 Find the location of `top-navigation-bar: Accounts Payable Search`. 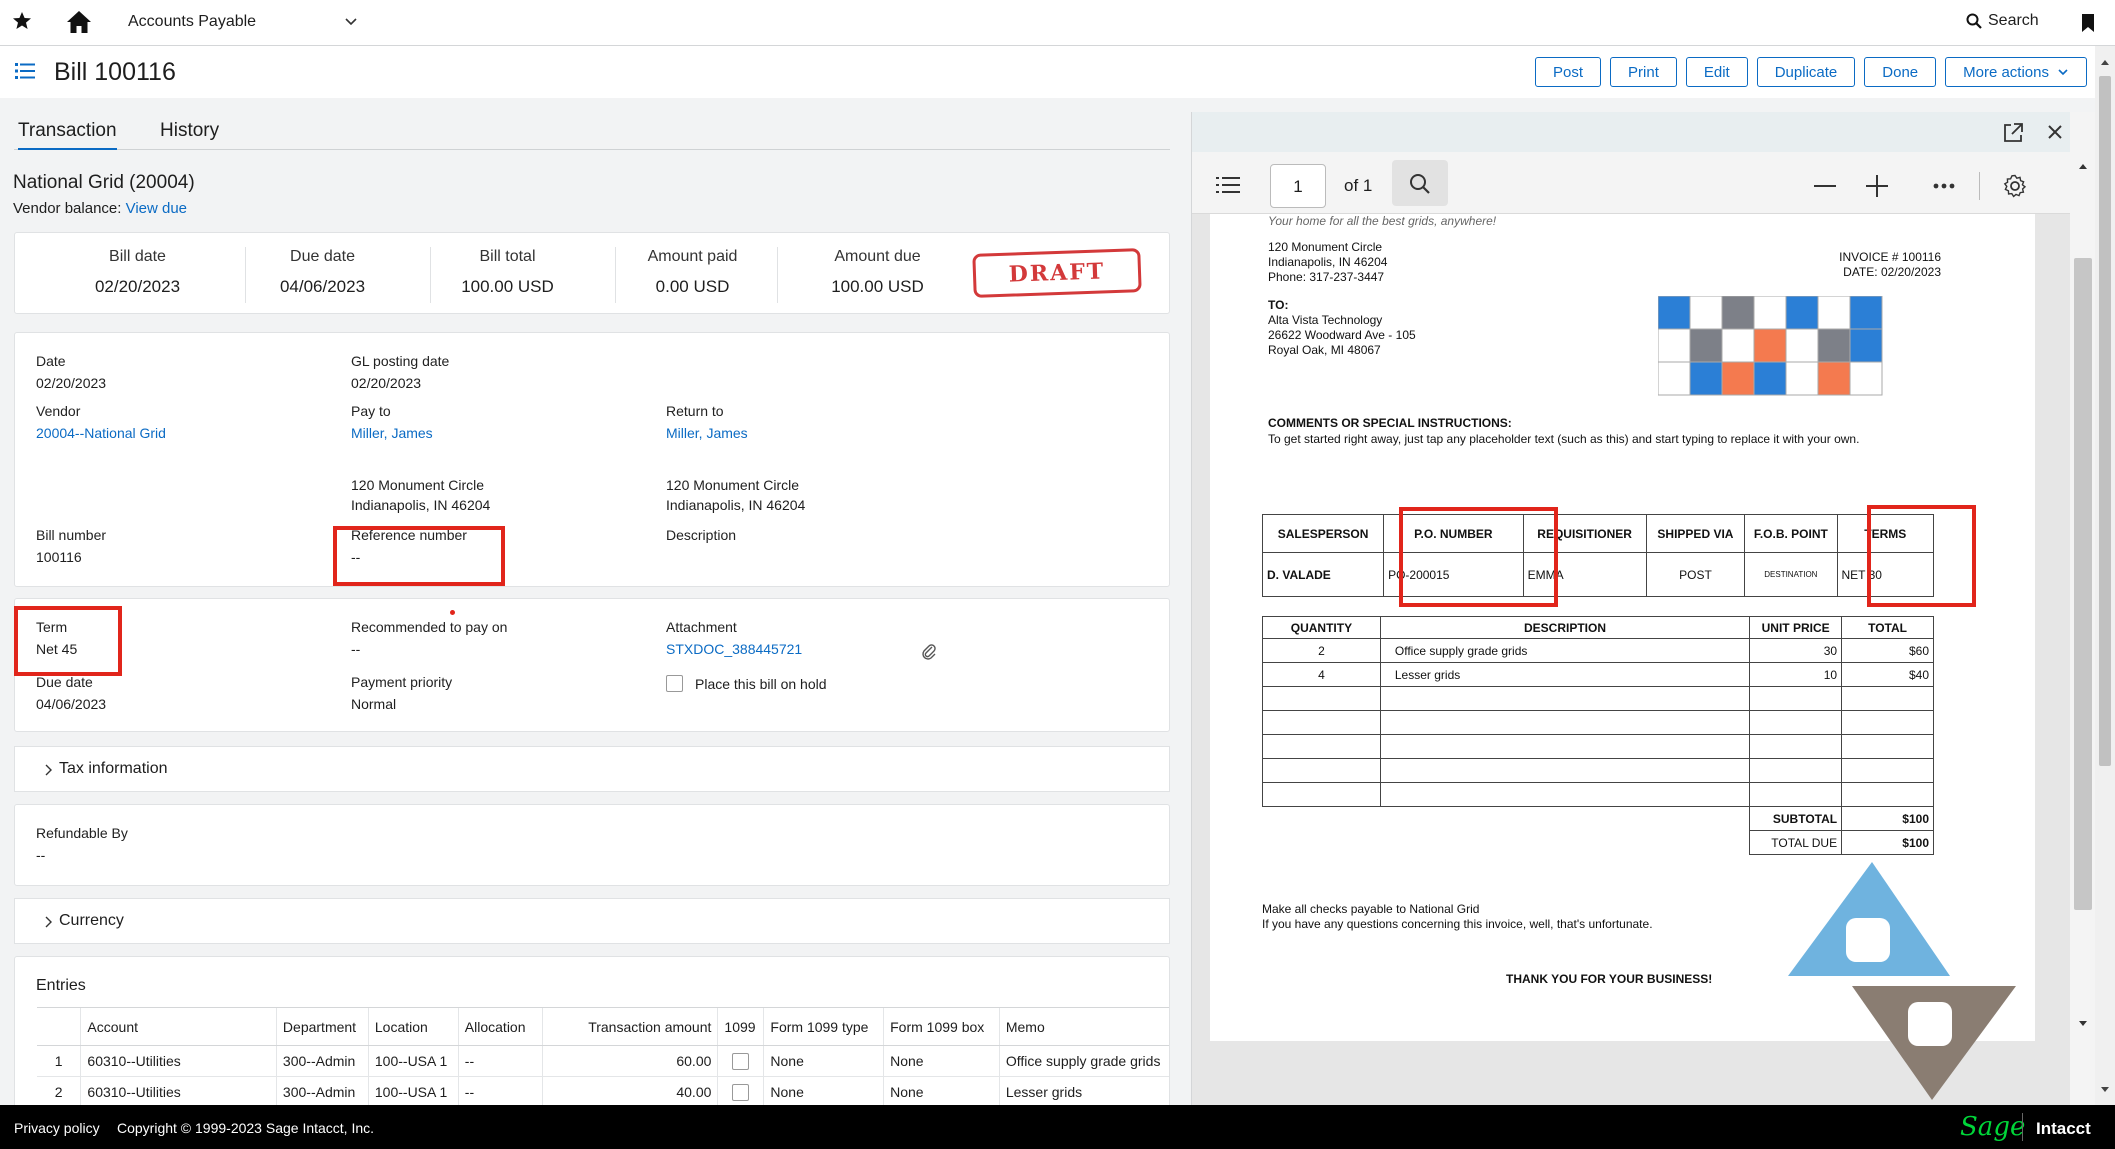

top-navigation-bar: Accounts Payable Search is located at coordinates (1057, 23).